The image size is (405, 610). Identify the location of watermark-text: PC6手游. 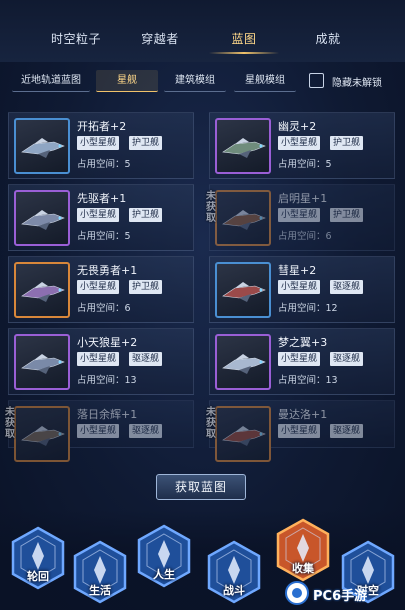
(340, 596).